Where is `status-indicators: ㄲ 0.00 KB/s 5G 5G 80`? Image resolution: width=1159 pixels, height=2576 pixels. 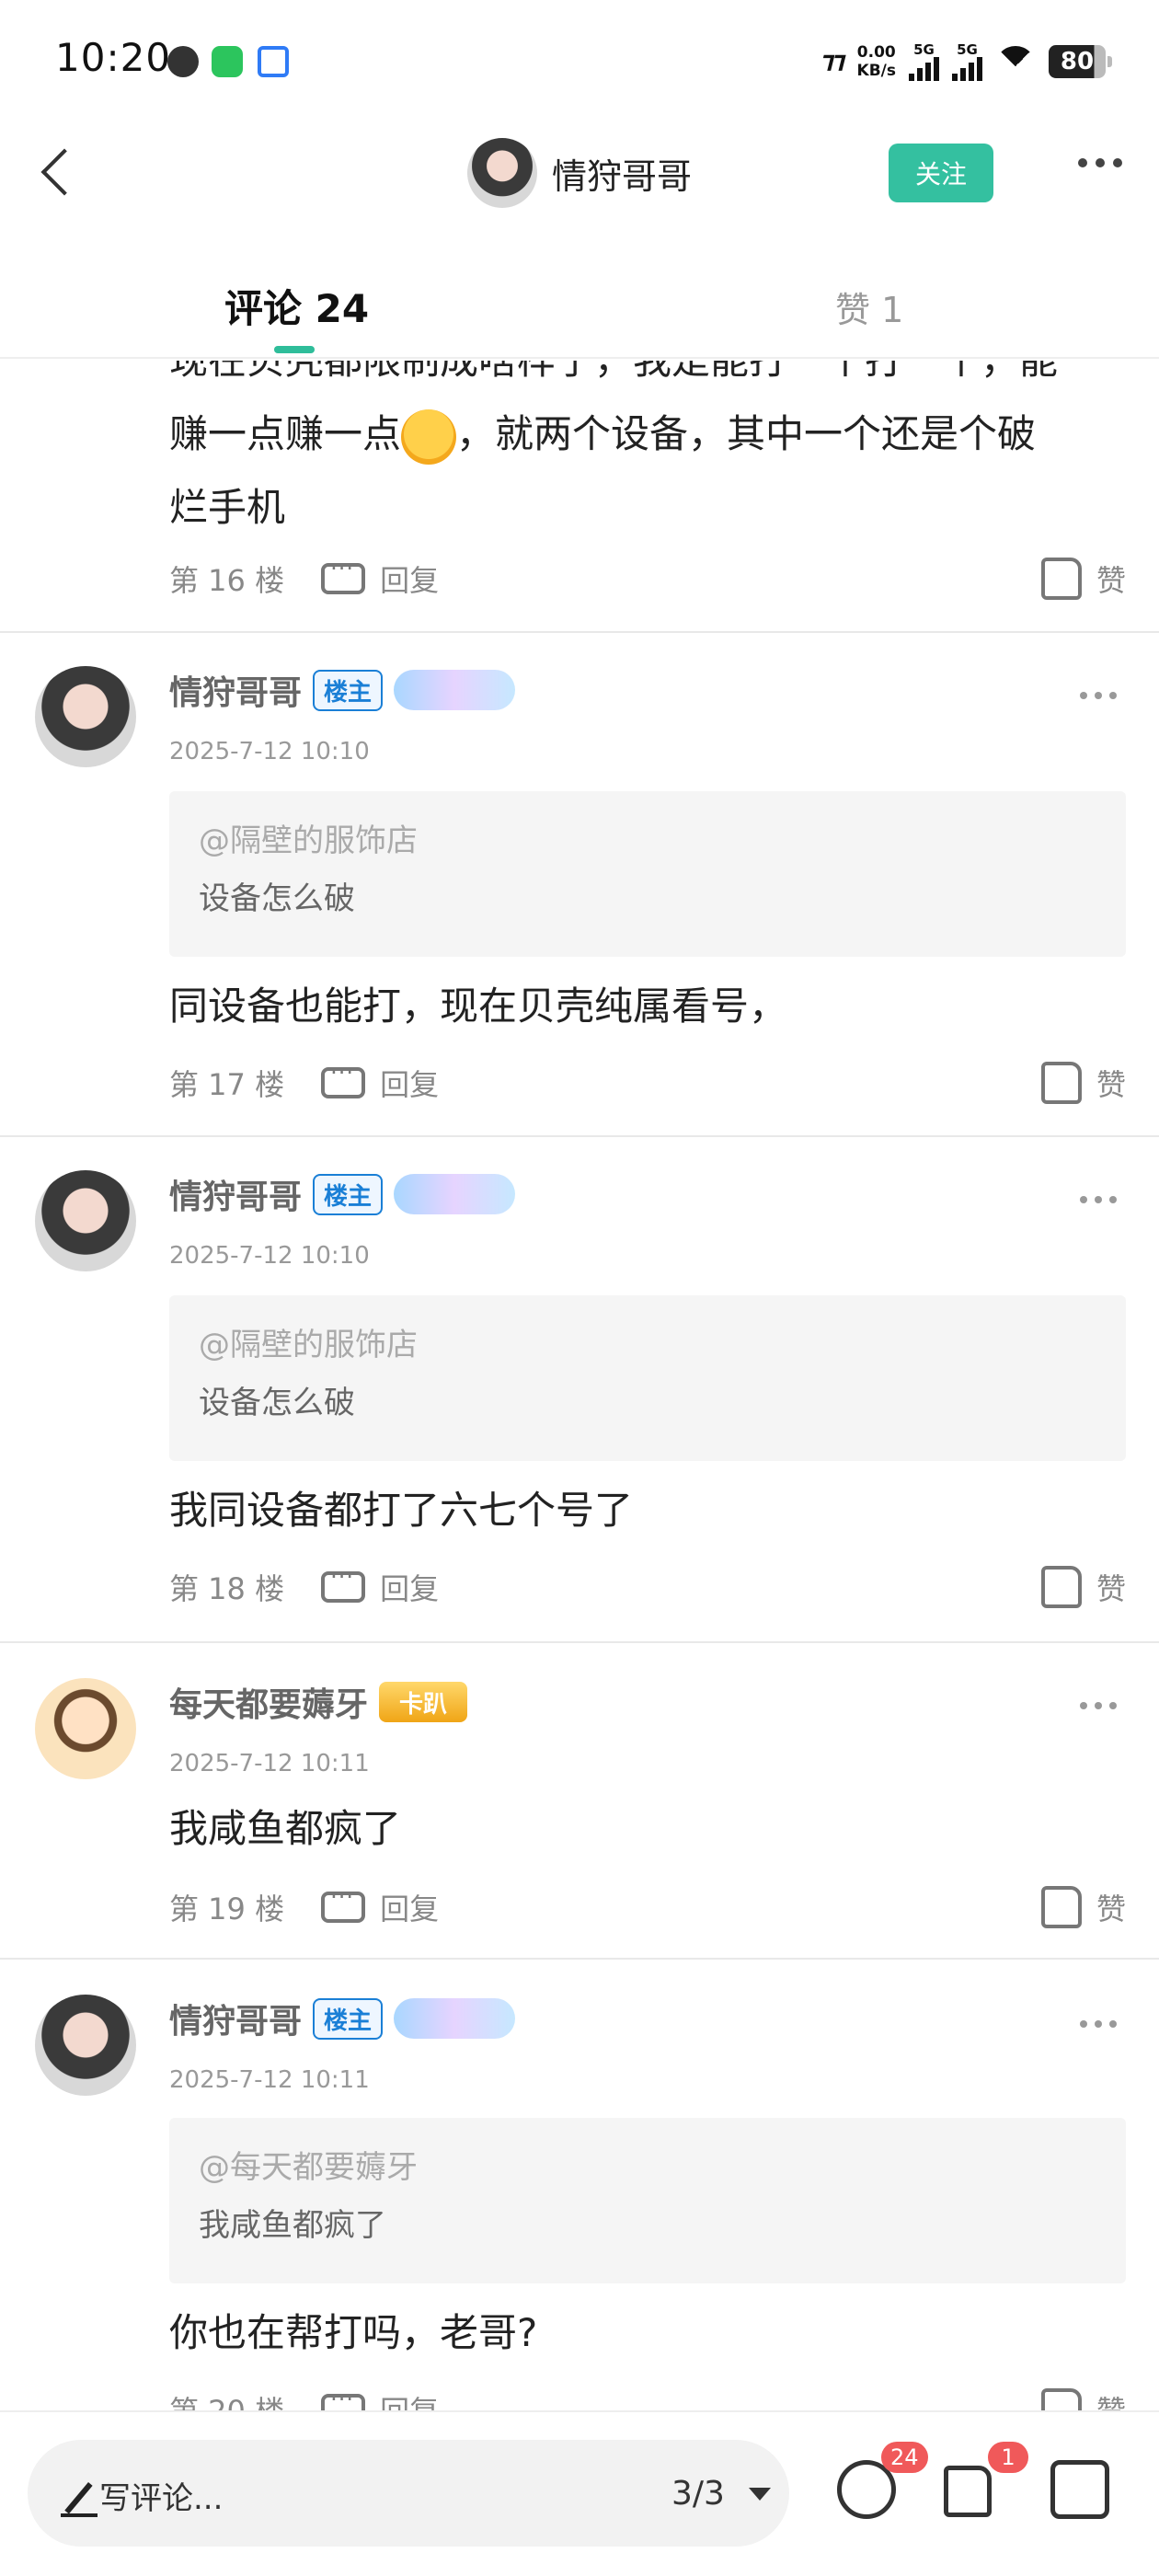
status-indicators: ㄲ 0.00 KB/s 5G 5G 80 is located at coordinates (963, 61).